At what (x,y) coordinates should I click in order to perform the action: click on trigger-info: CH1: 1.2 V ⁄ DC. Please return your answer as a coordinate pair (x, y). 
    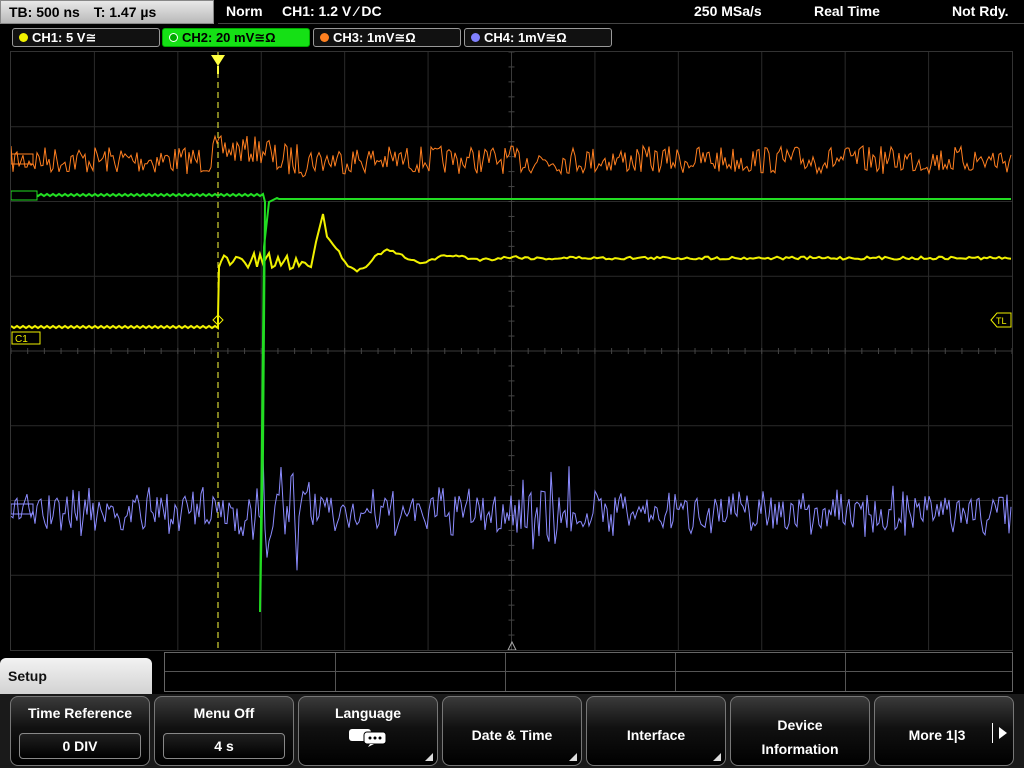
    Looking at the image, I should click on (332, 11).